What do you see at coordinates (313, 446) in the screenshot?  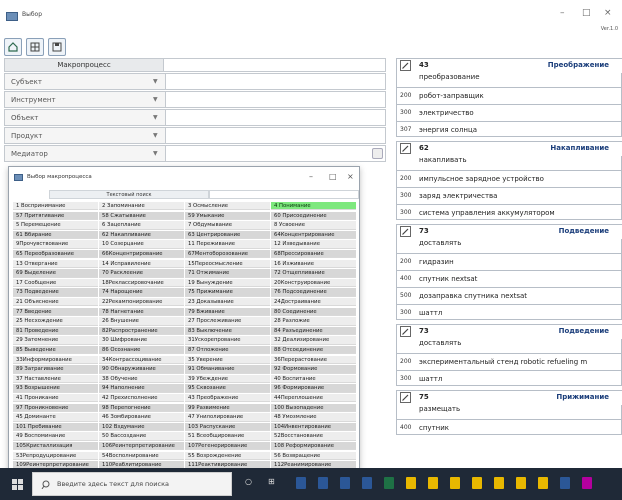 I see `macroprocess-cell: 108 Реформирование` at bounding box center [313, 446].